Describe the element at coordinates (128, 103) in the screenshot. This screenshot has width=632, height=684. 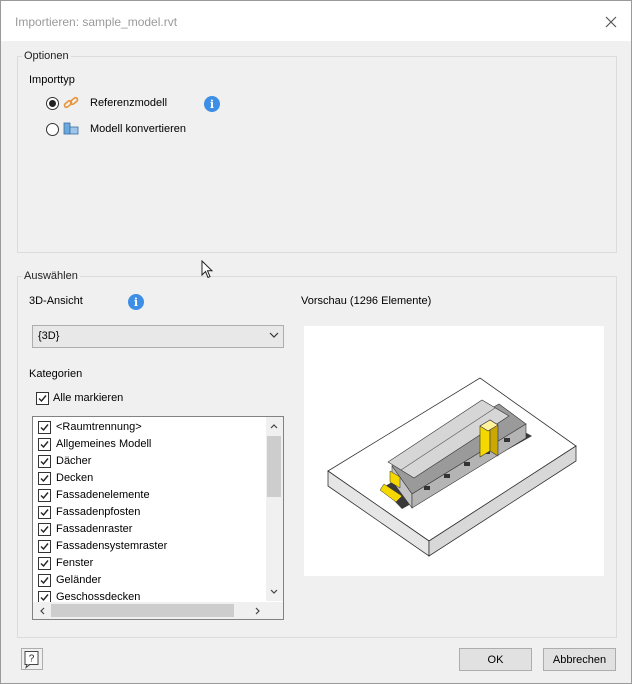
I see `reference-model-label: Referenzmodell` at that location.